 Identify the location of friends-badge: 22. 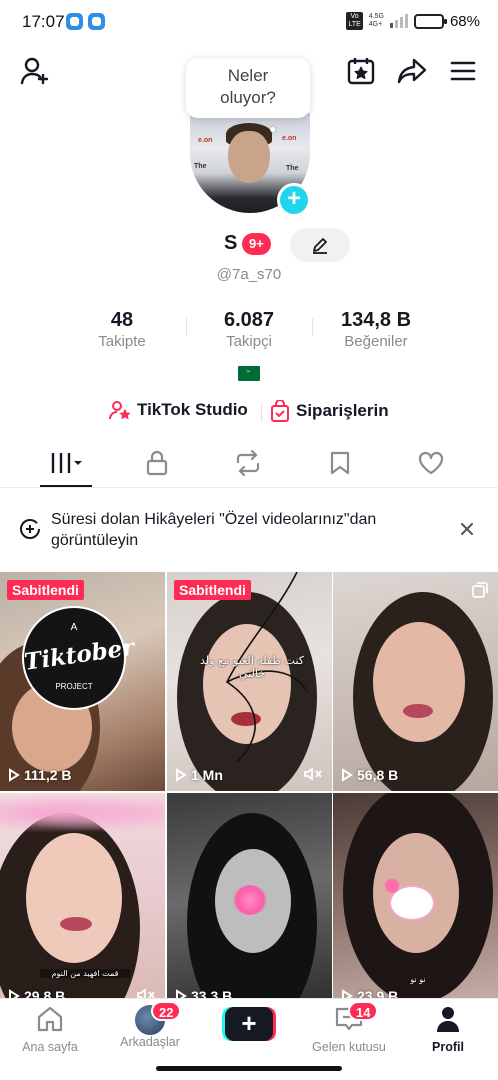
(166, 1011).